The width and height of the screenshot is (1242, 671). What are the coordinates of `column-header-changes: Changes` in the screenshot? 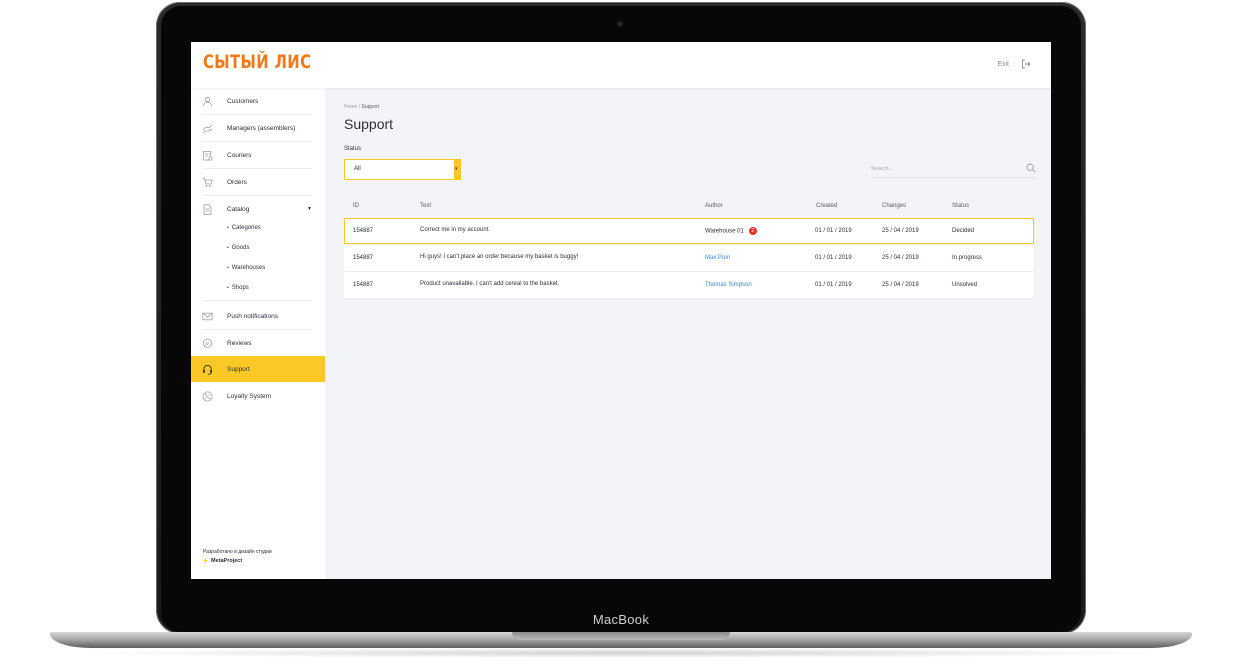 It's located at (894, 206).